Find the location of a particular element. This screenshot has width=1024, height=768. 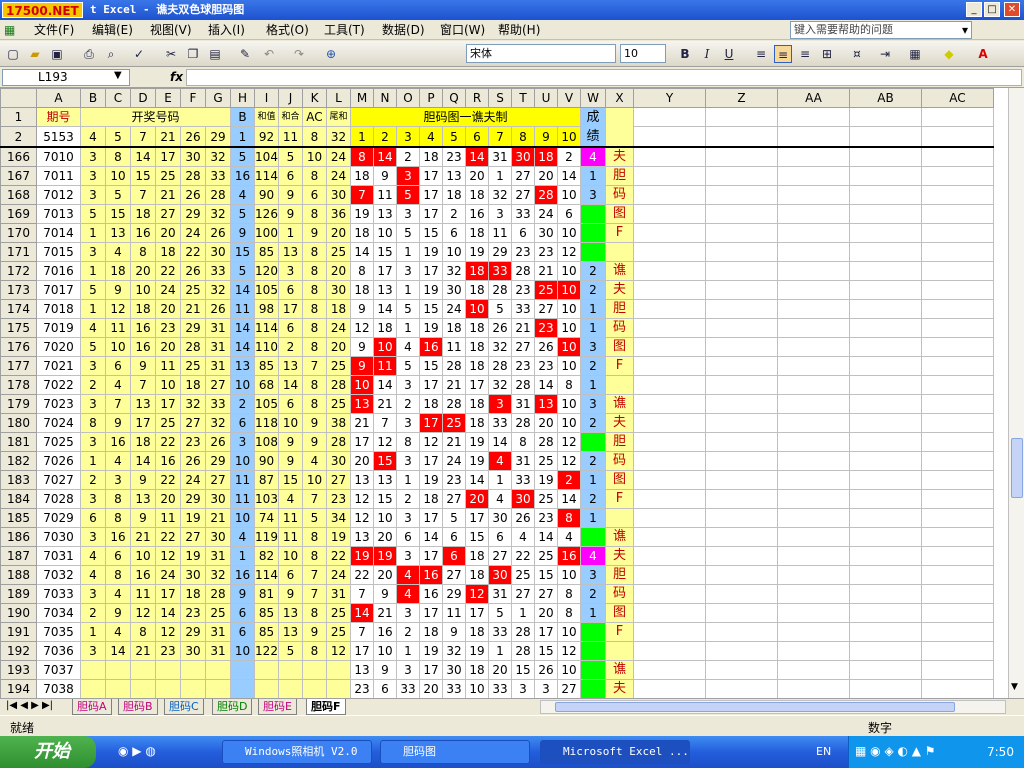

sheet-tab-b: 胆码B is located at coordinates (138, 707).